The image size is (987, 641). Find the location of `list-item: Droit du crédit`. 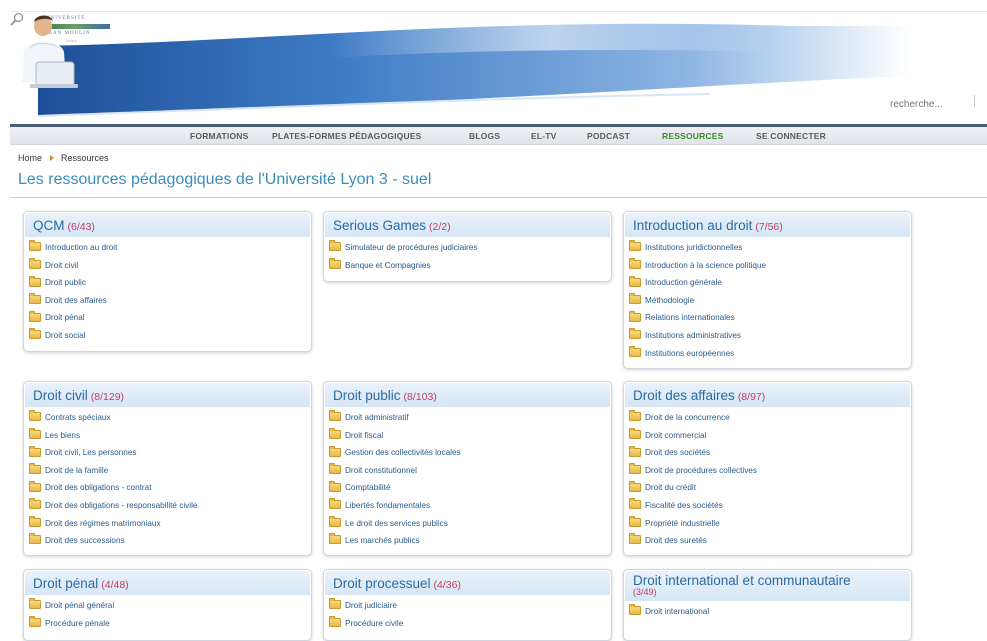

list-item: Droit du crédit is located at coordinates (770, 488).